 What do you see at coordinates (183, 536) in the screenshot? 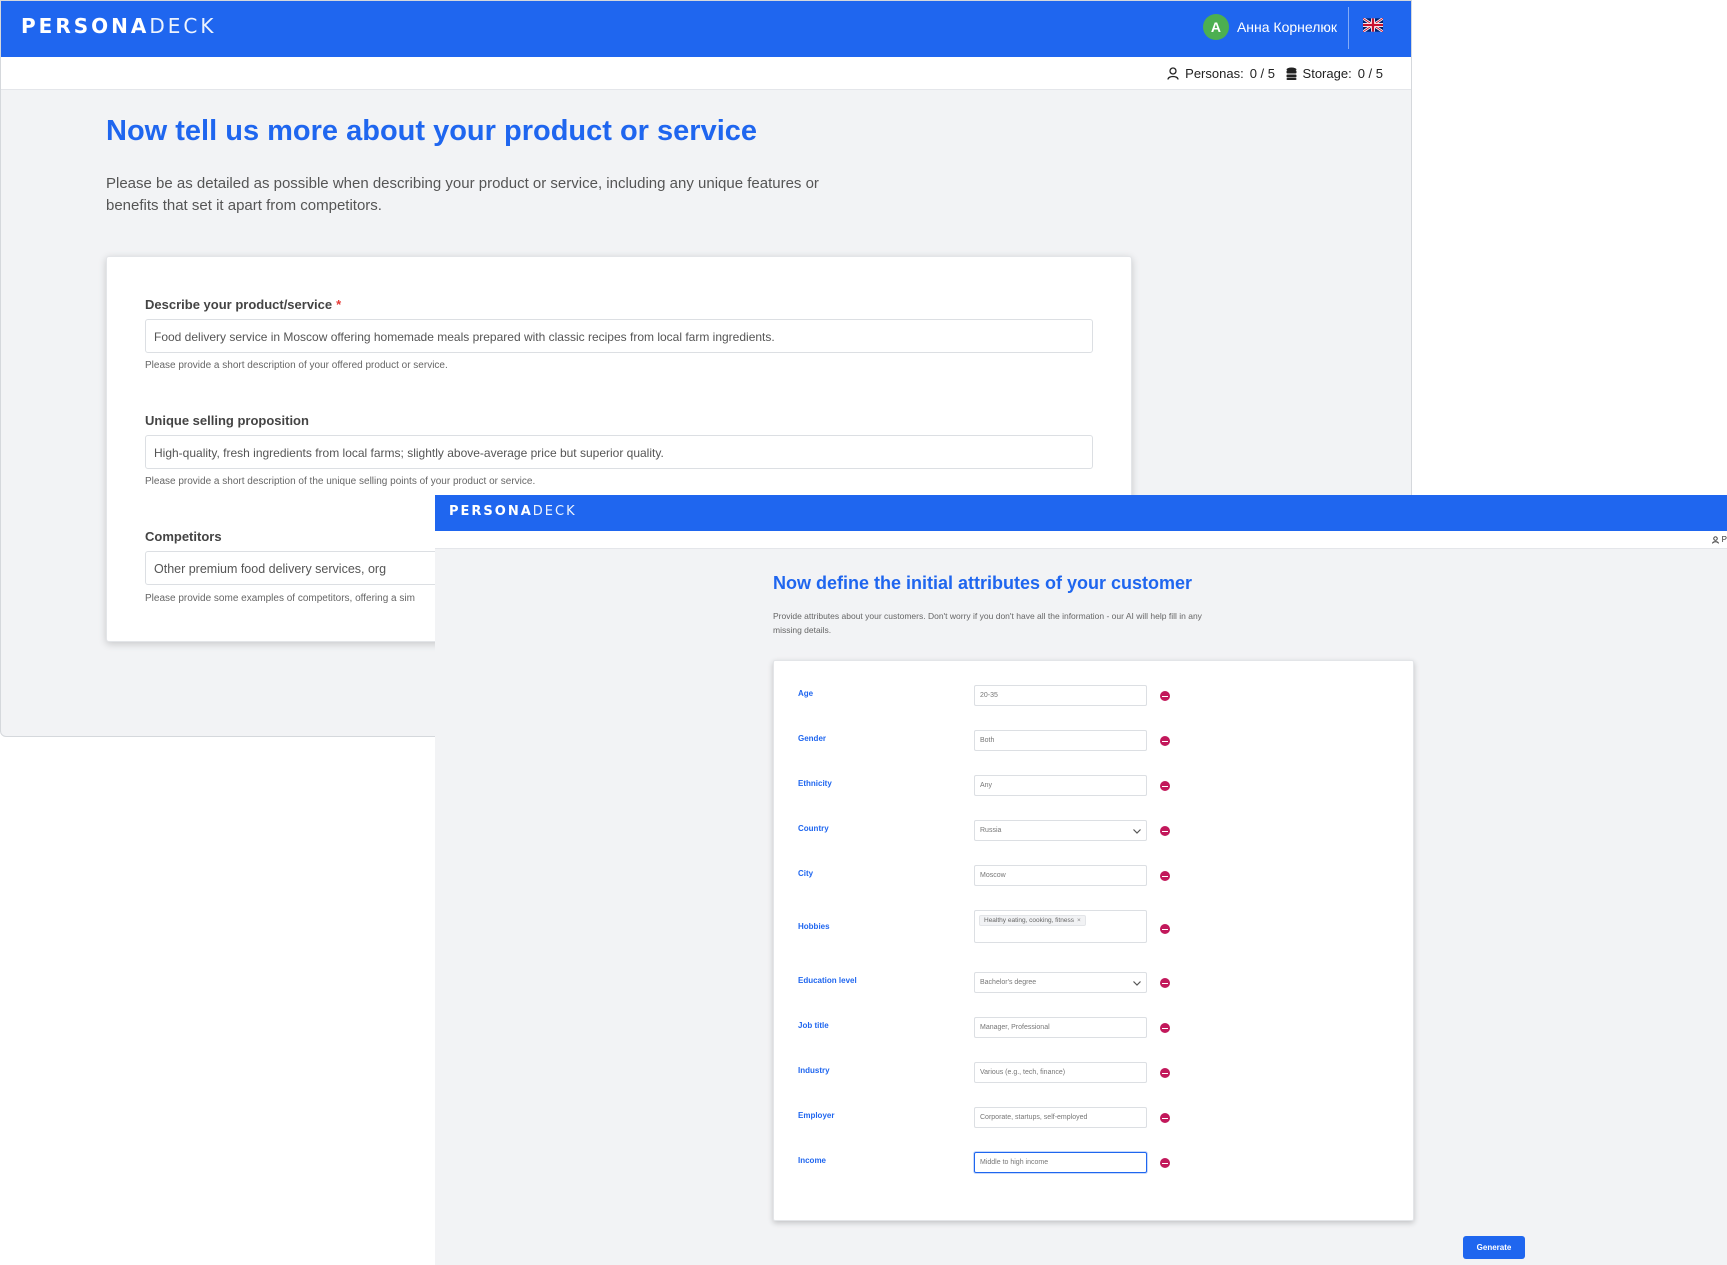
I see `competitors-label: Competitors` at bounding box center [183, 536].